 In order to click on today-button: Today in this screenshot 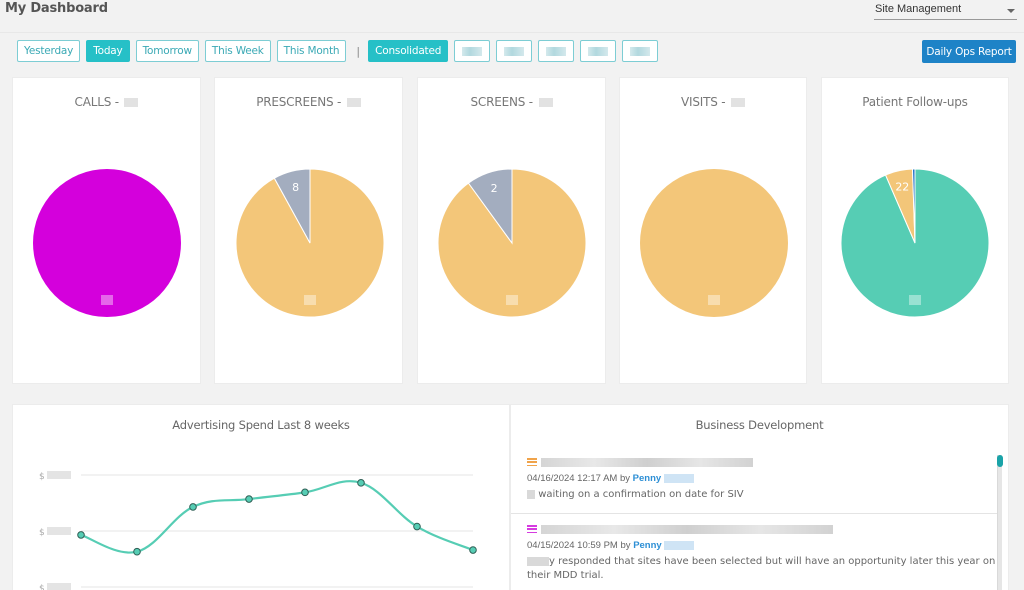, I will do `click(108, 51)`.